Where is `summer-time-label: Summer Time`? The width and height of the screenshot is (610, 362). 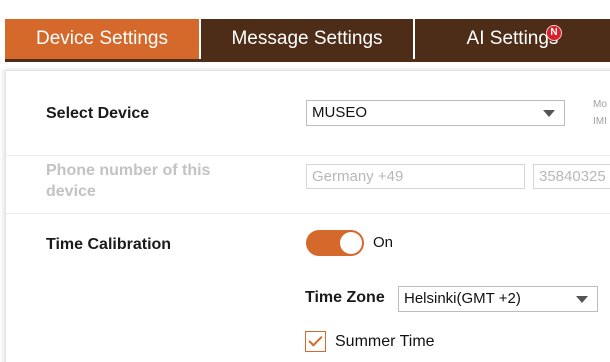 summer-time-label: Summer Time is located at coordinates (385, 341).